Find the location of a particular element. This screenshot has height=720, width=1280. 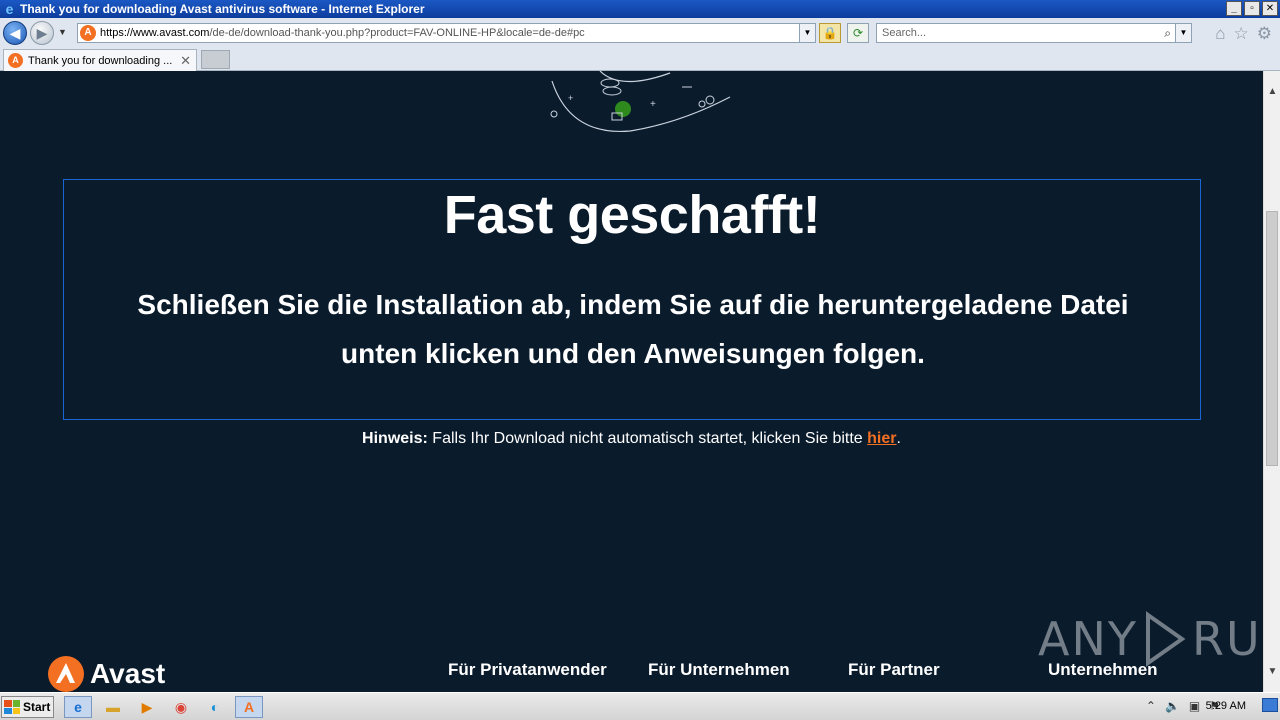

tray-expand-icon: ⌃ is located at coordinates (1151, 706).